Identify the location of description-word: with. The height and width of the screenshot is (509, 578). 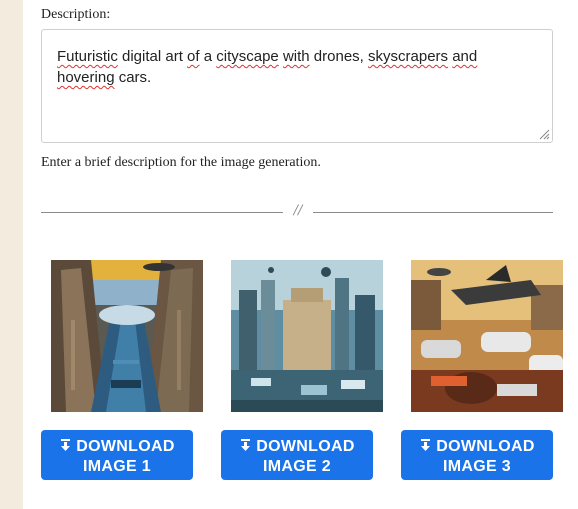
(296, 56).